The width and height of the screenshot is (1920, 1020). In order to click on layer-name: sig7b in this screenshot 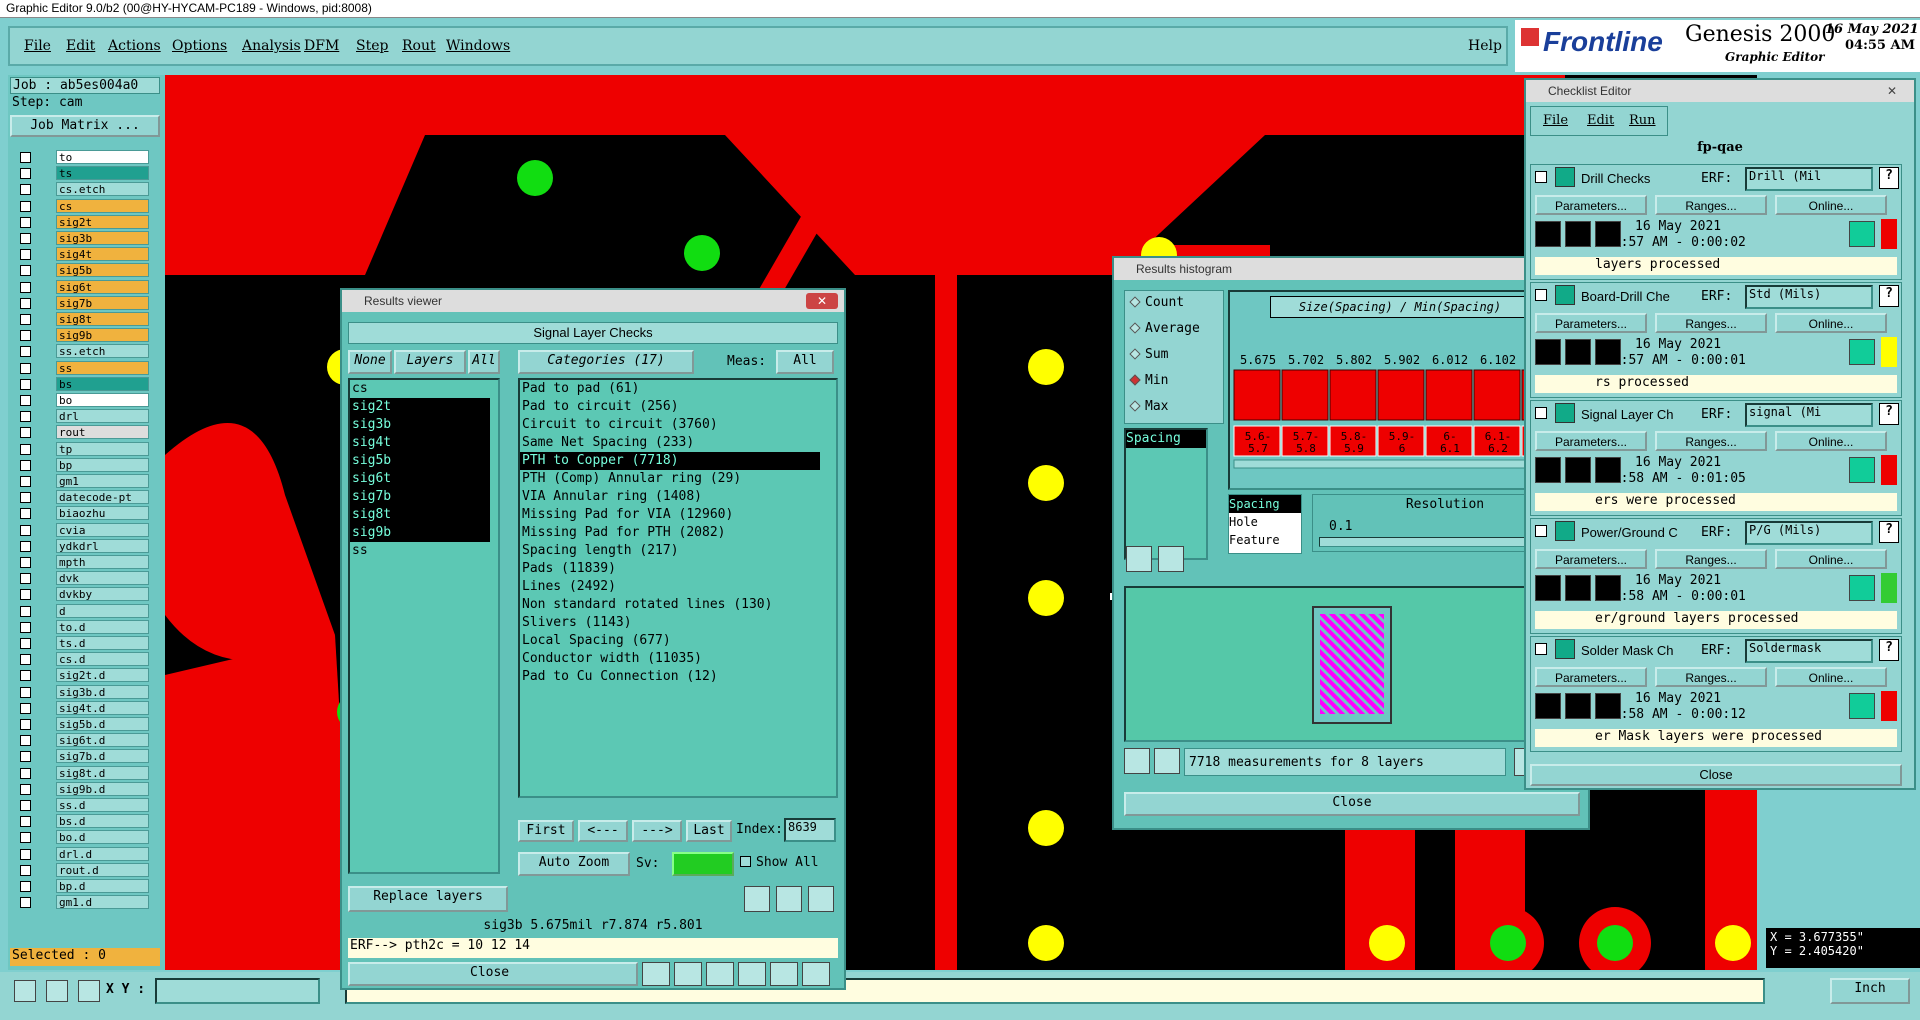, I will do `click(102, 302)`.